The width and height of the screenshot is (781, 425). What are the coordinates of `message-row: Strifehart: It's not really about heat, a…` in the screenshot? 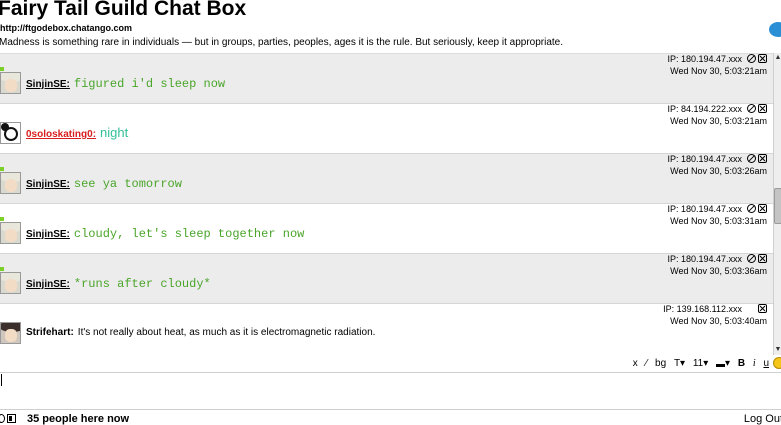 It's located at (386, 329).